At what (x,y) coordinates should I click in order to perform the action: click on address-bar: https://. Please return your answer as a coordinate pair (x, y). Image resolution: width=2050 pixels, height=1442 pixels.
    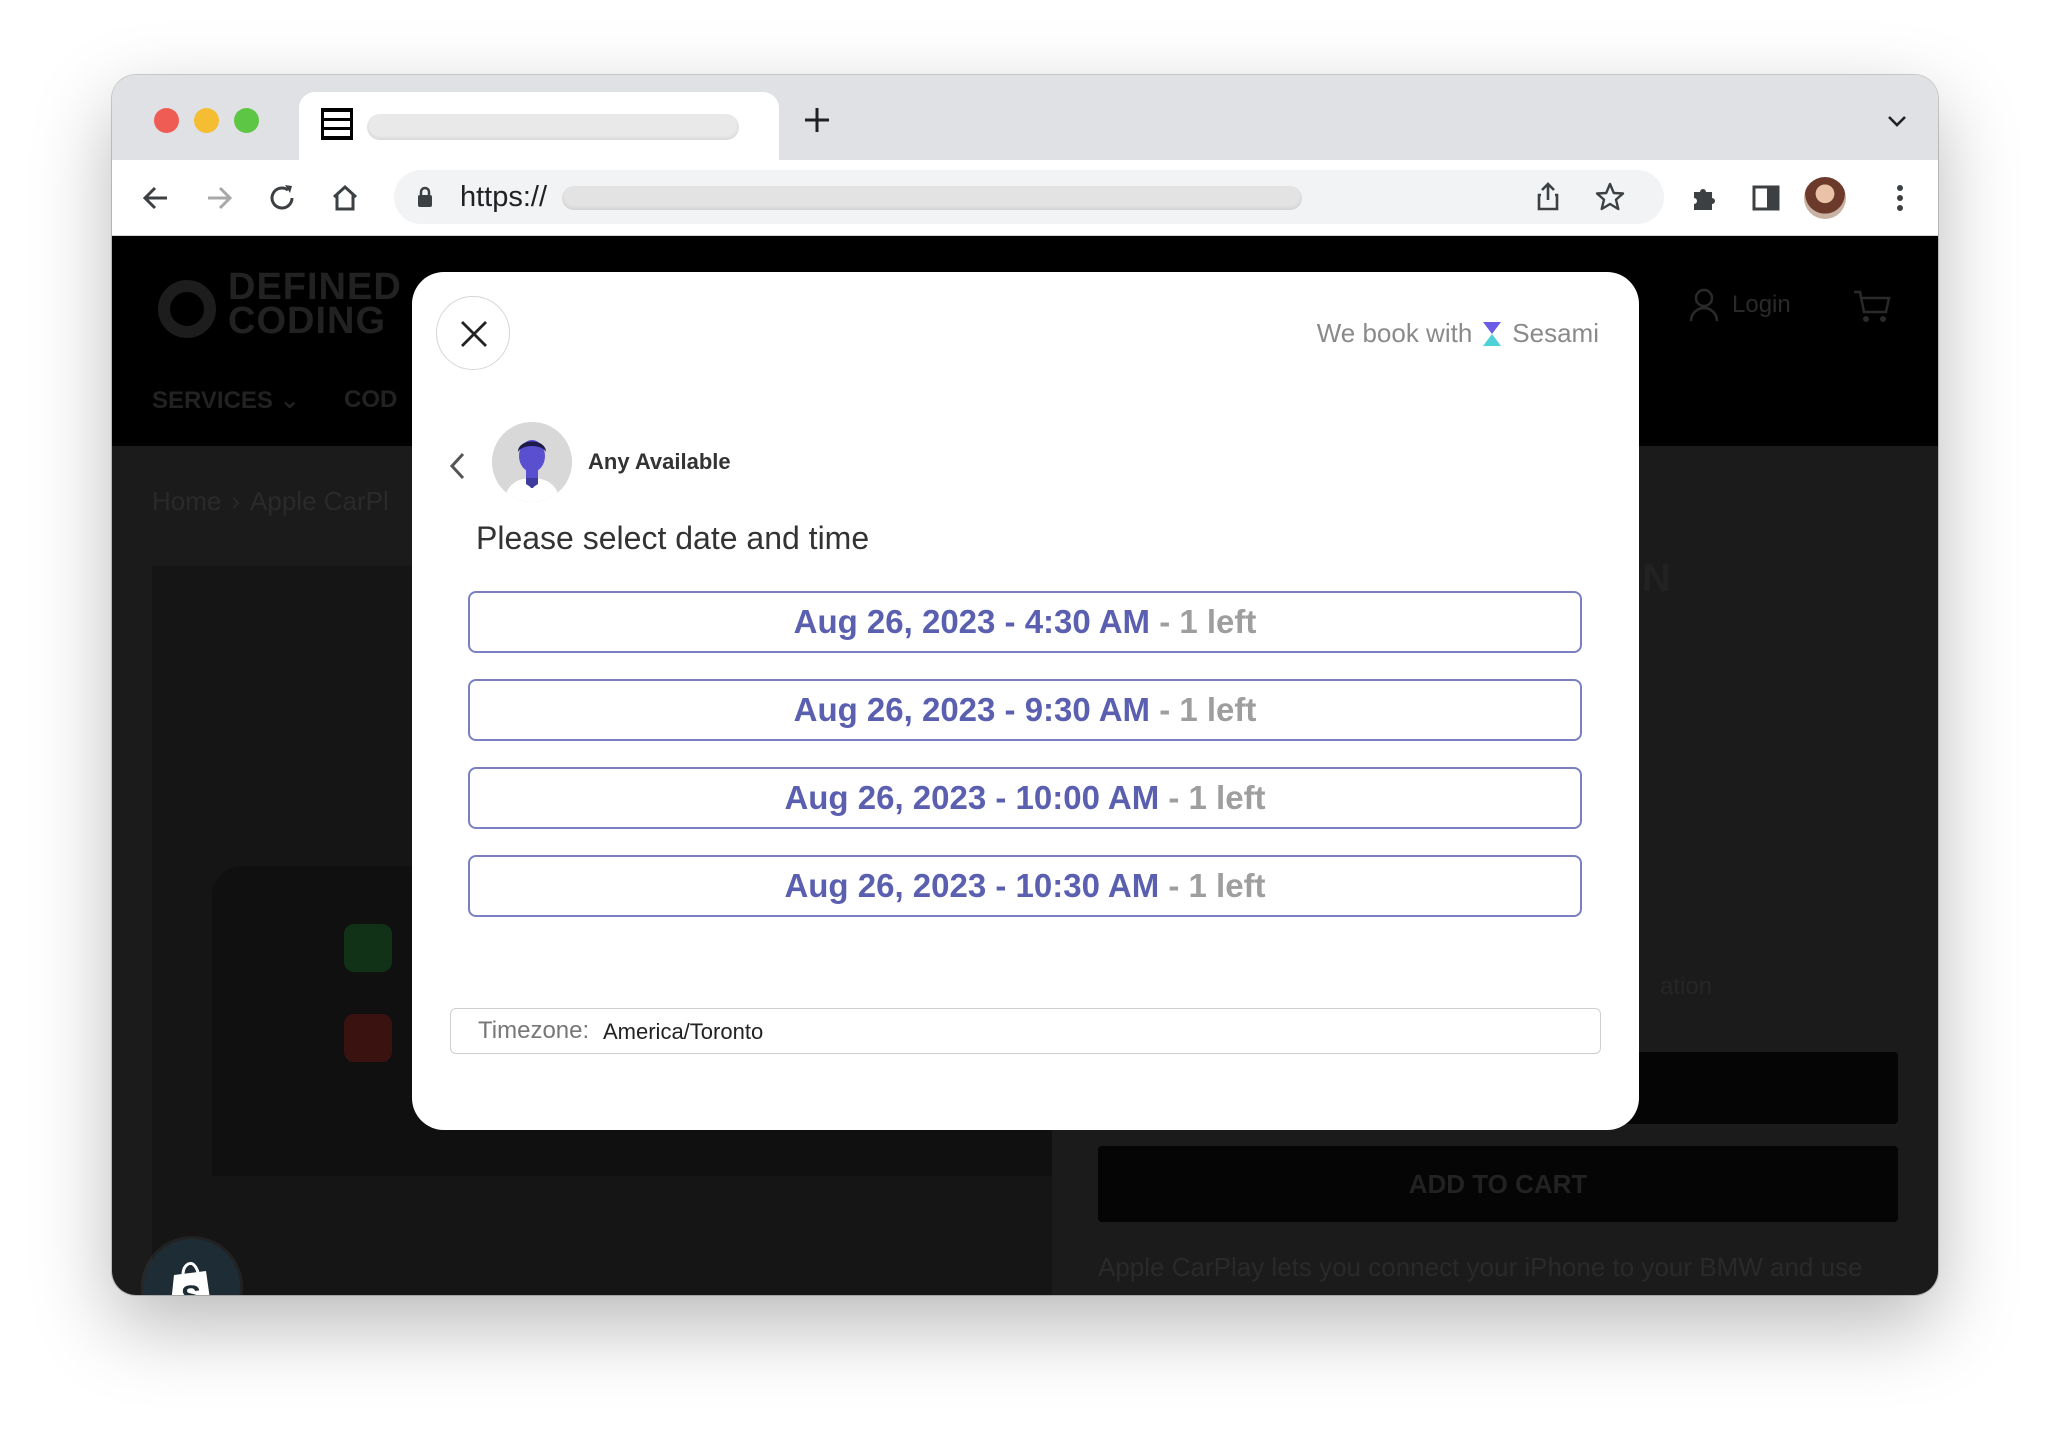
    Looking at the image, I should click on (1029, 197).